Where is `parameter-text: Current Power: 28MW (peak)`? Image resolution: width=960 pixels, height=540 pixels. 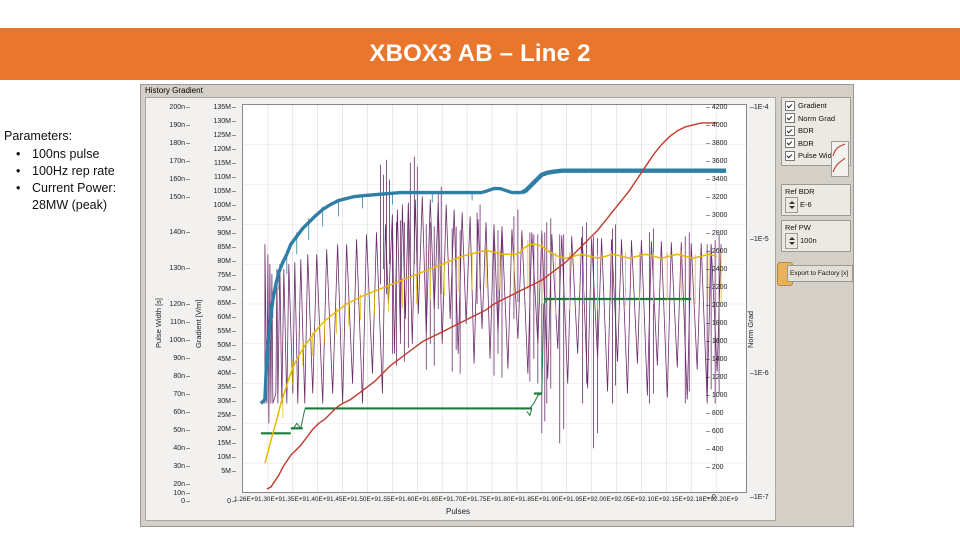
parameter-text: Current Power: 28MW (peak) is located at coordinates (74, 196).